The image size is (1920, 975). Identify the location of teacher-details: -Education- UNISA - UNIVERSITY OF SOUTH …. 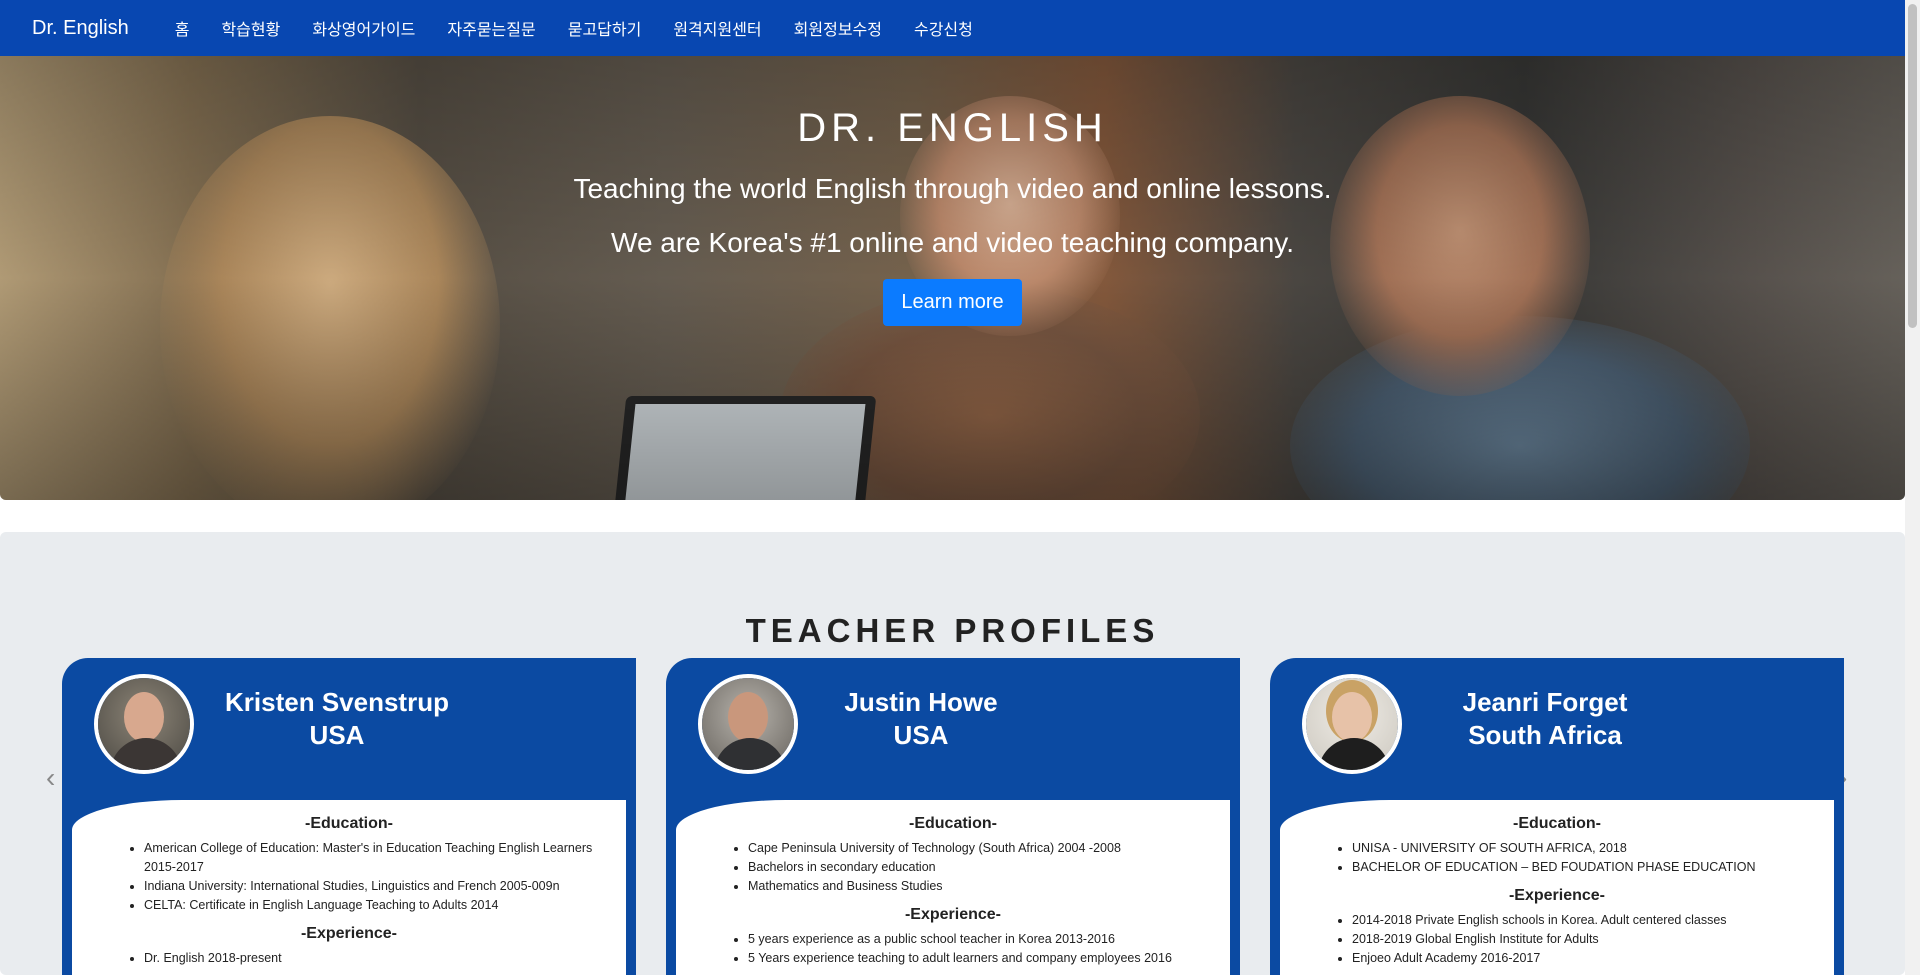
(1557, 887).